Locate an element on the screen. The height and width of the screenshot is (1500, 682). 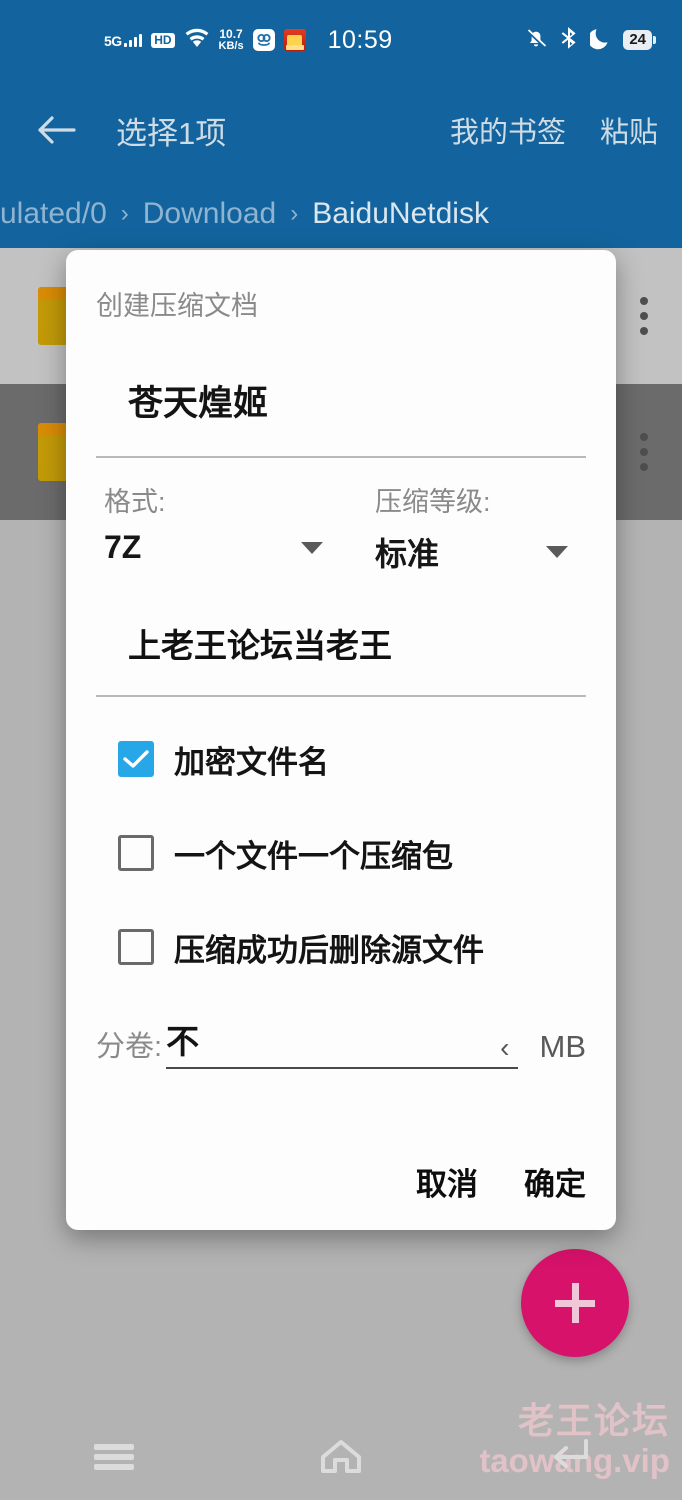
format-and-level-row: 格式: 7Z 压缩等级: 标准 is located at coordinates (341, 527).